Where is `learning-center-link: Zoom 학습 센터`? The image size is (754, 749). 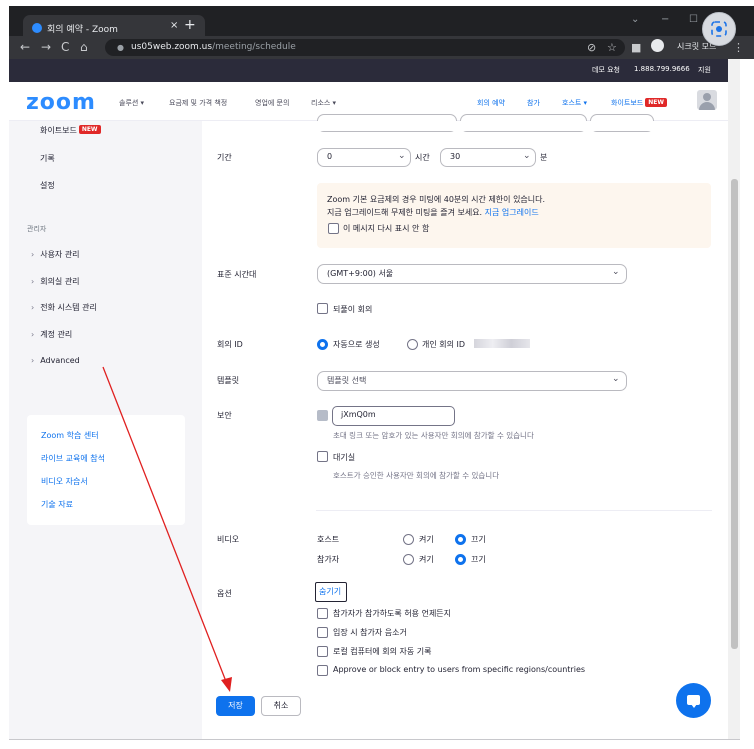 learning-center-link: Zoom 학습 센터 is located at coordinates (70, 435).